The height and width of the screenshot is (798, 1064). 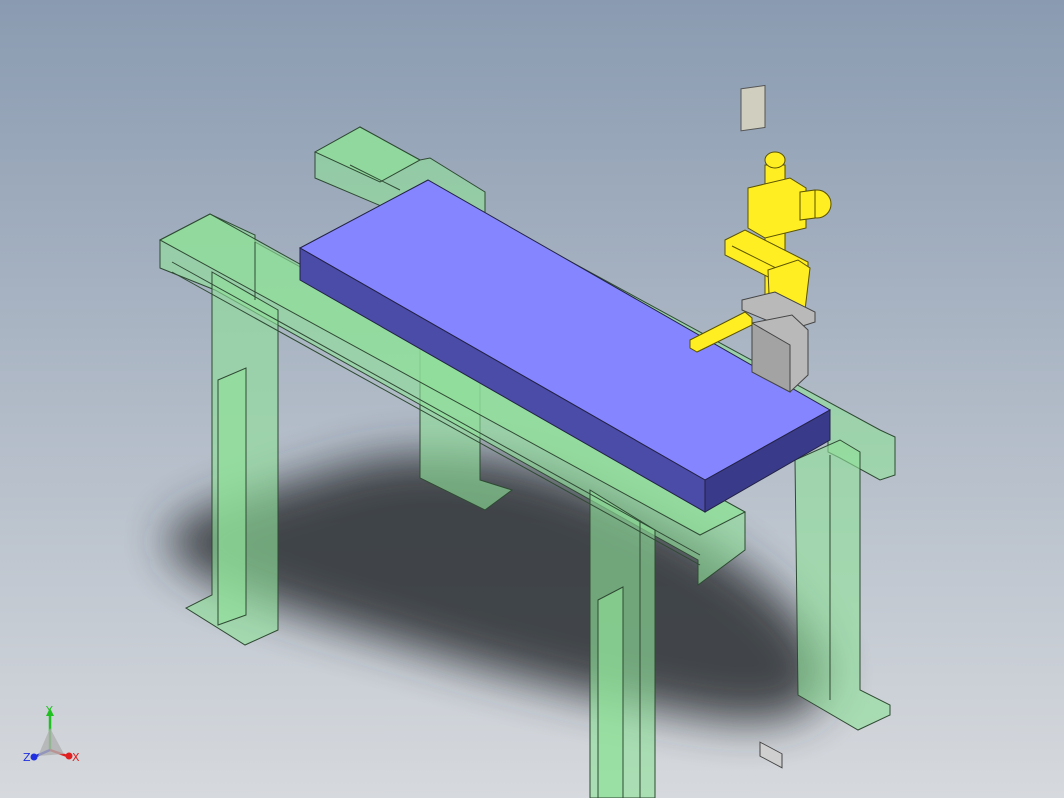 I want to click on motor-body, so click(x=807, y=205).